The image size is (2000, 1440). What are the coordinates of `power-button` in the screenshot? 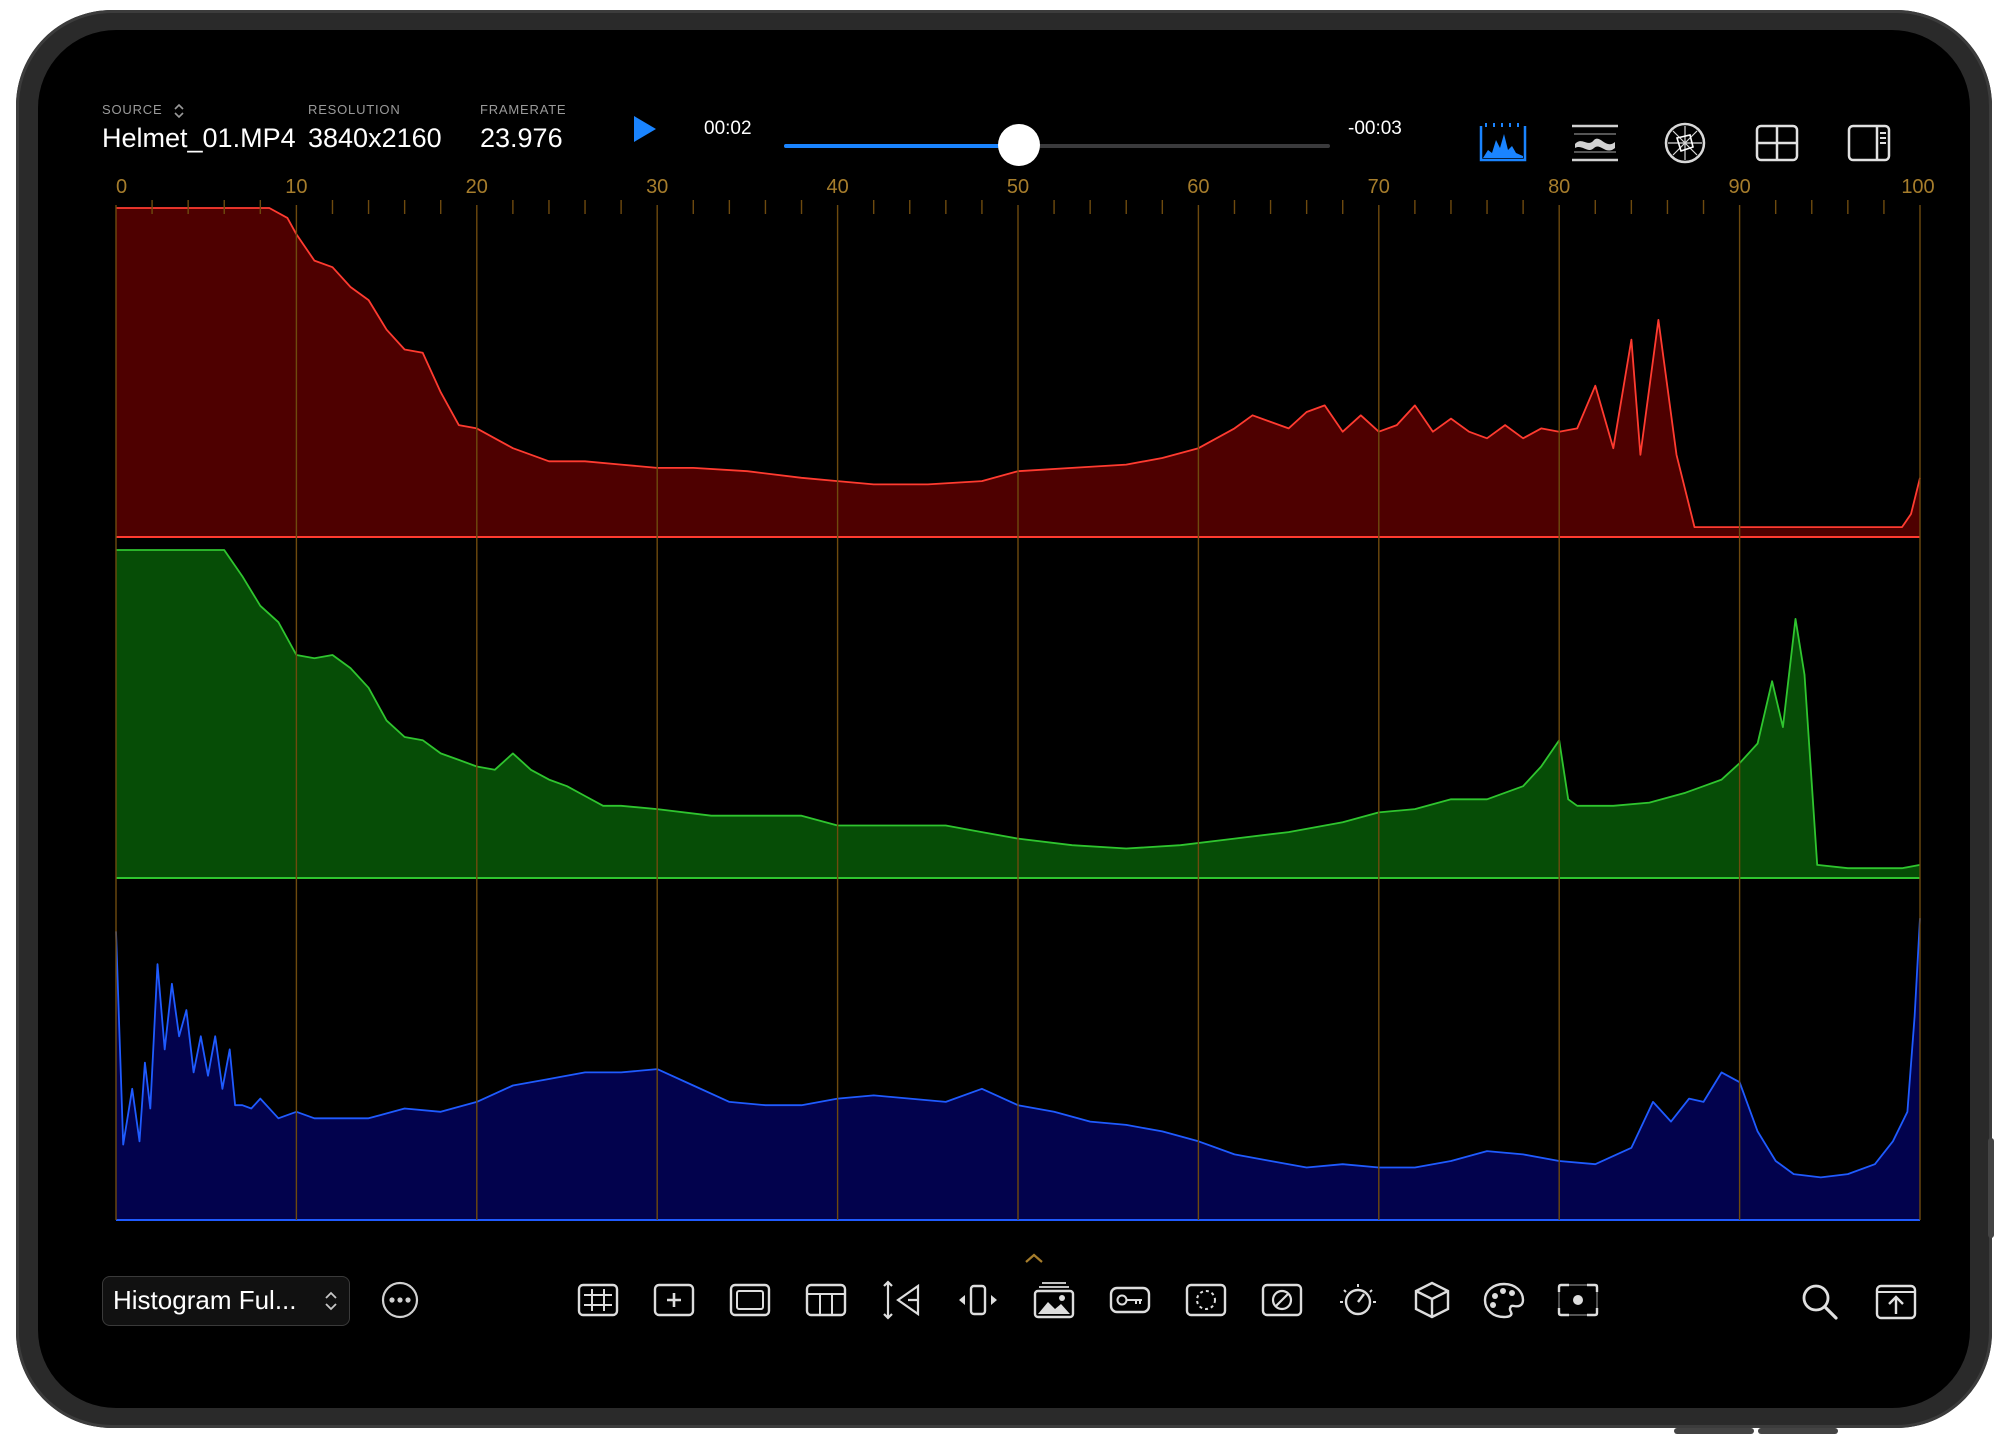 It's located at (1991, 1188).